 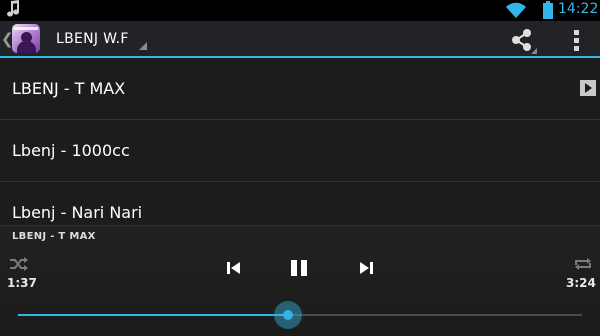 I want to click on repeat-icon, so click(x=583, y=264).